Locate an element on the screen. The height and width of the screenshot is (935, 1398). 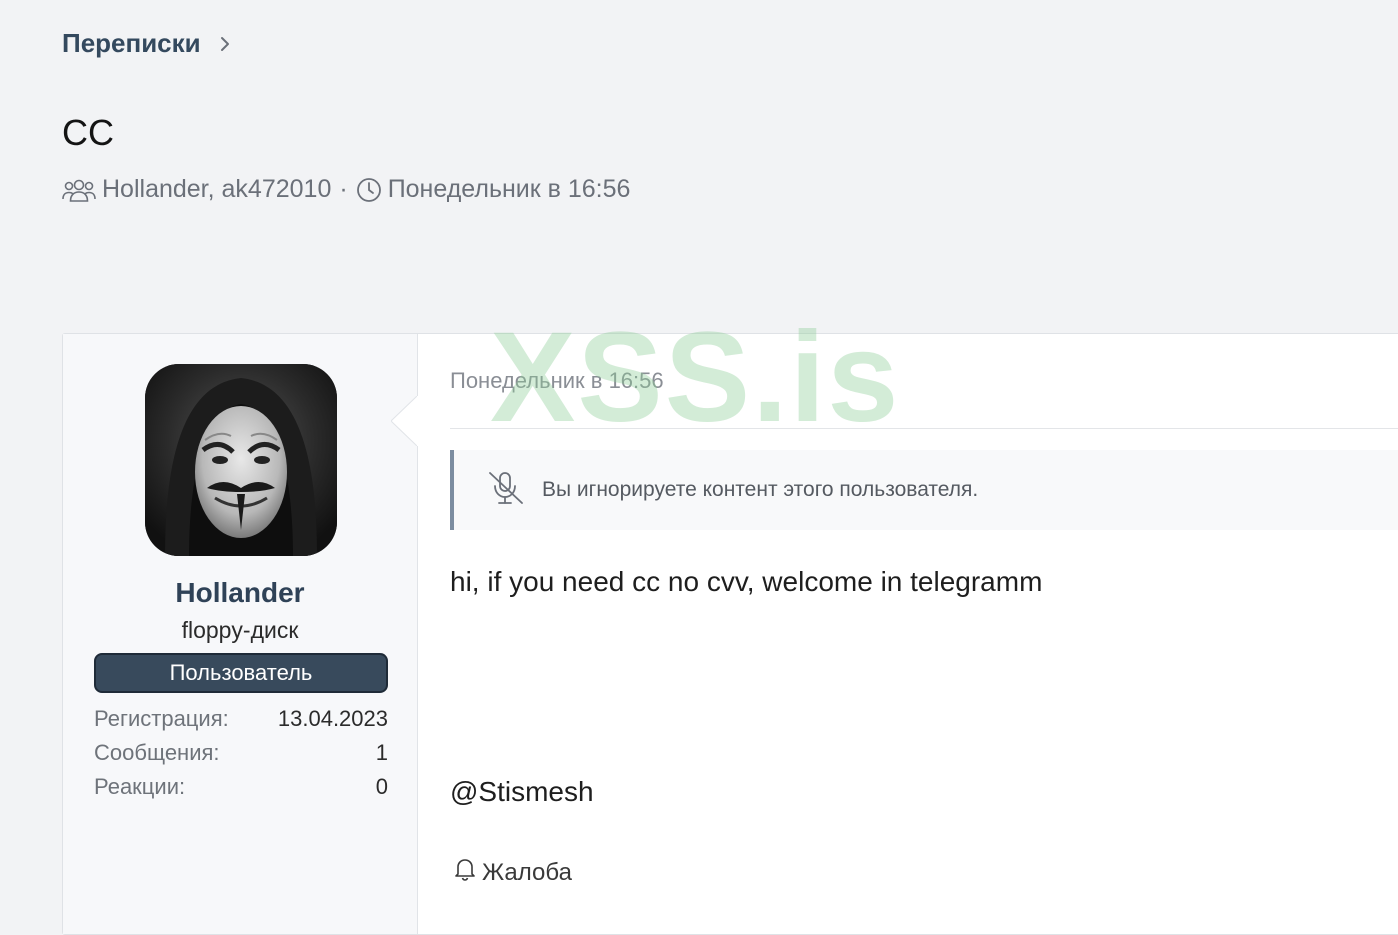
message-arrow is located at coordinates (416, 421).